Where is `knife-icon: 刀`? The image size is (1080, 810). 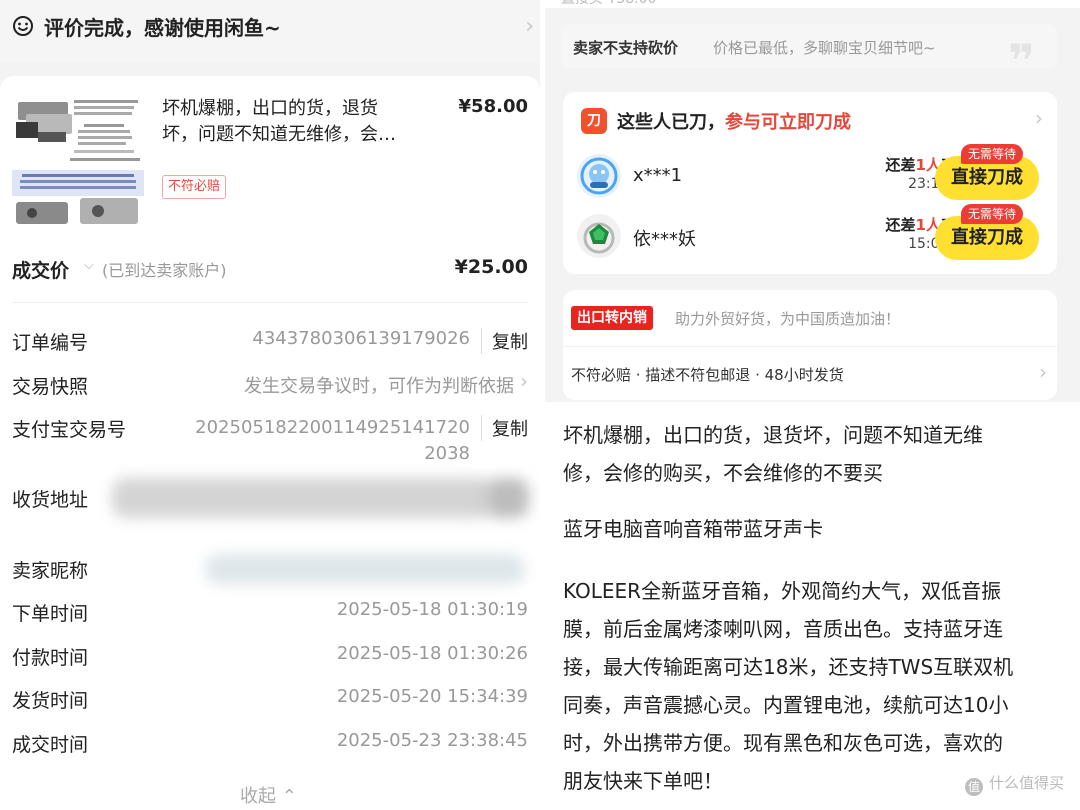 knife-icon: 刀 is located at coordinates (594, 121).